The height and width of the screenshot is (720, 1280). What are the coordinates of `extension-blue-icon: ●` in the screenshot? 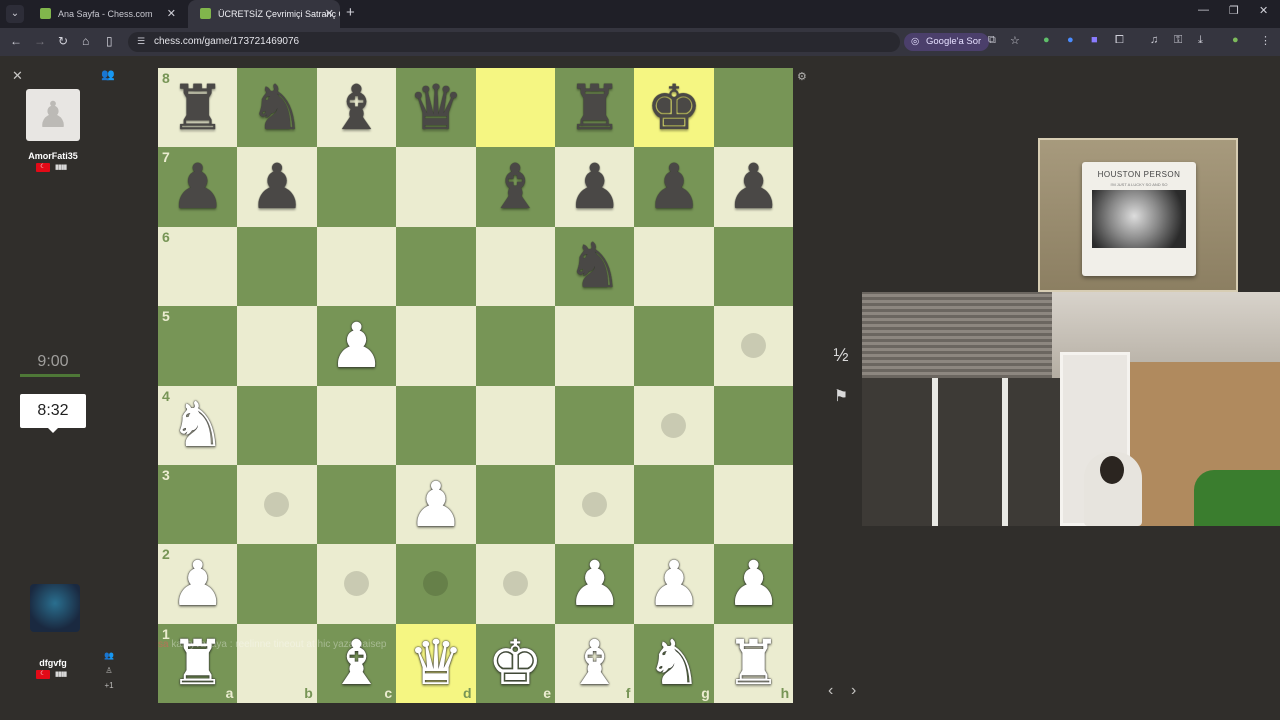 It's located at (1070, 40).